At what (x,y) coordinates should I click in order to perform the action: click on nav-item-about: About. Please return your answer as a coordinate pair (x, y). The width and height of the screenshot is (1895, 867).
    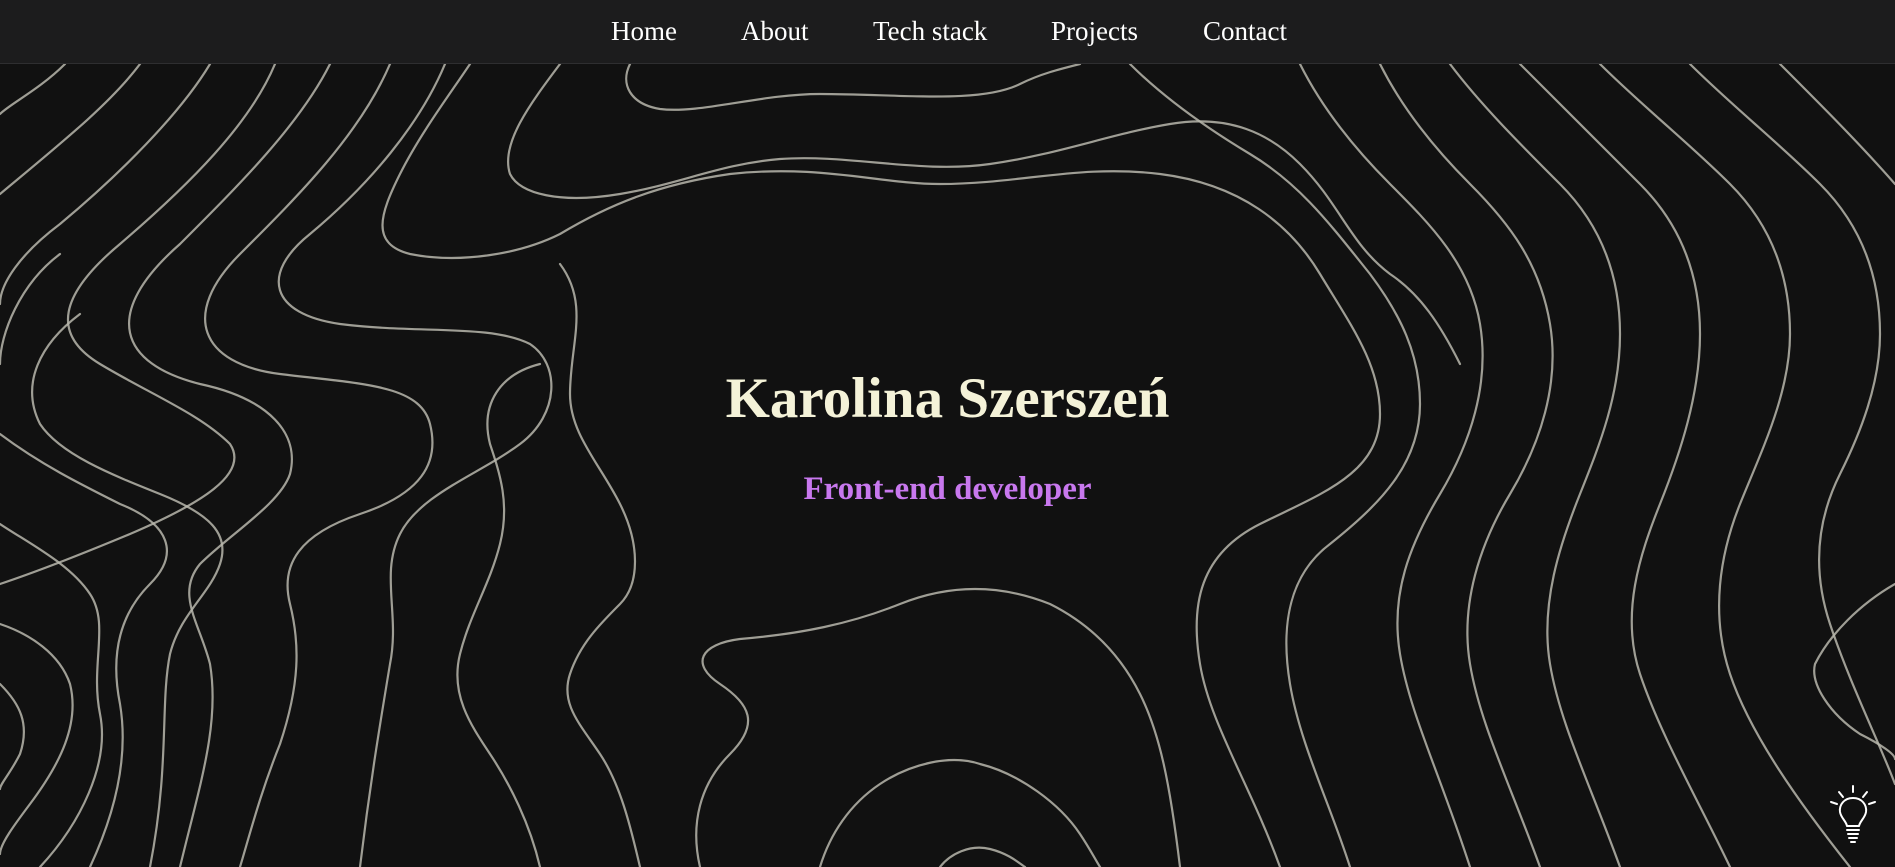
    Looking at the image, I should click on (775, 31).